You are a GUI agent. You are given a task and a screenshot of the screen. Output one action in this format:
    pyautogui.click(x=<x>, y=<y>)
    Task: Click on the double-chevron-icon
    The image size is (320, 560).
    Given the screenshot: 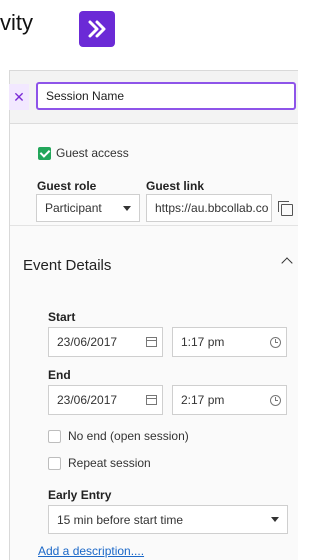 What is the action you would take?
    pyautogui.click(x=97, y=29)
    